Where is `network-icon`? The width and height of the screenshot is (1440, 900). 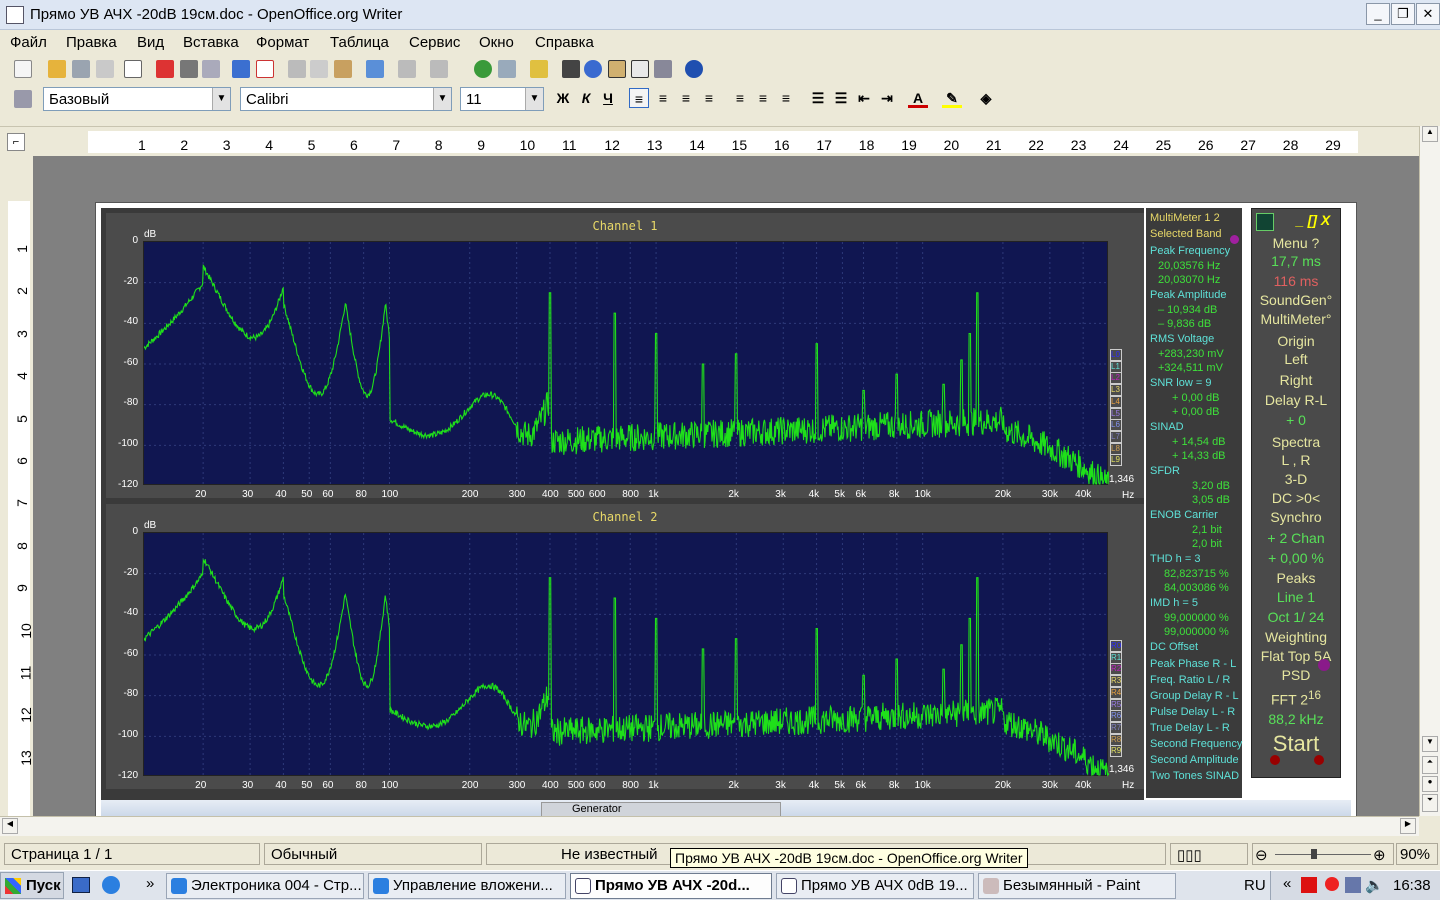 network-icon is located at coordinates (1353, 885).